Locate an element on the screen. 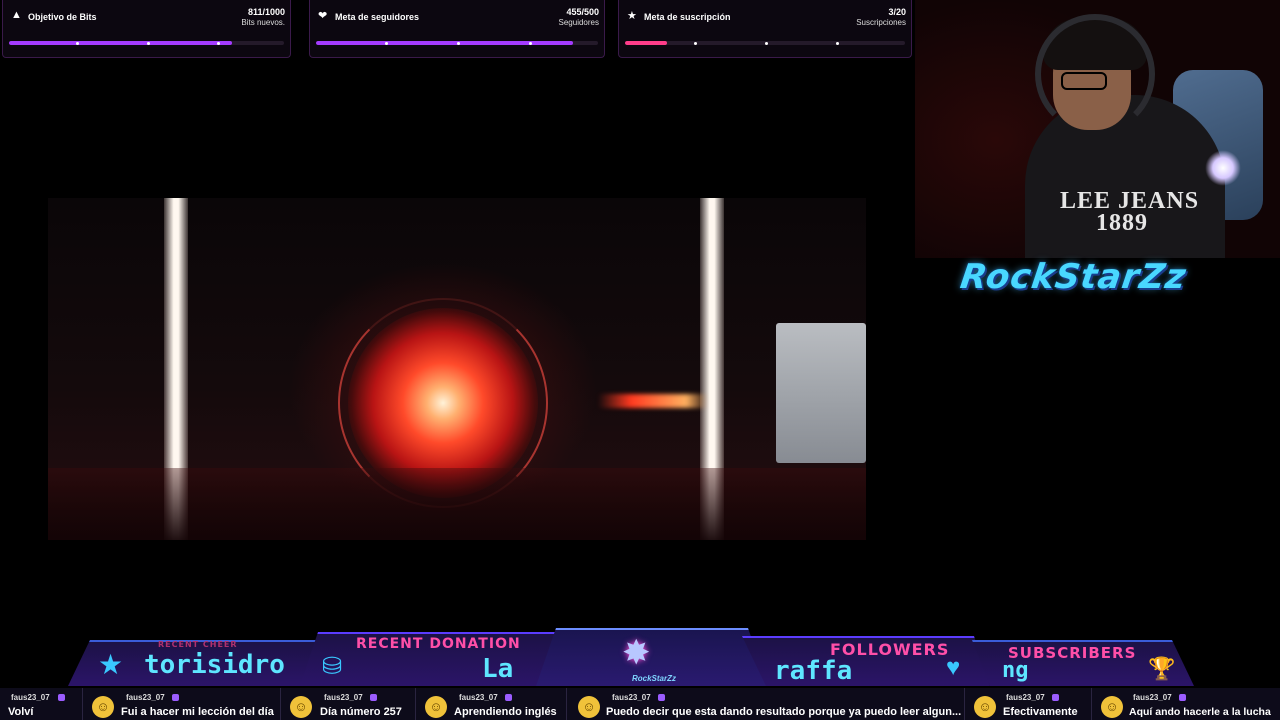 The width and height of the screenshot is (1280, 720). chat-text: Fui a hacer mi lección del día is located at coordinates (197, 712).